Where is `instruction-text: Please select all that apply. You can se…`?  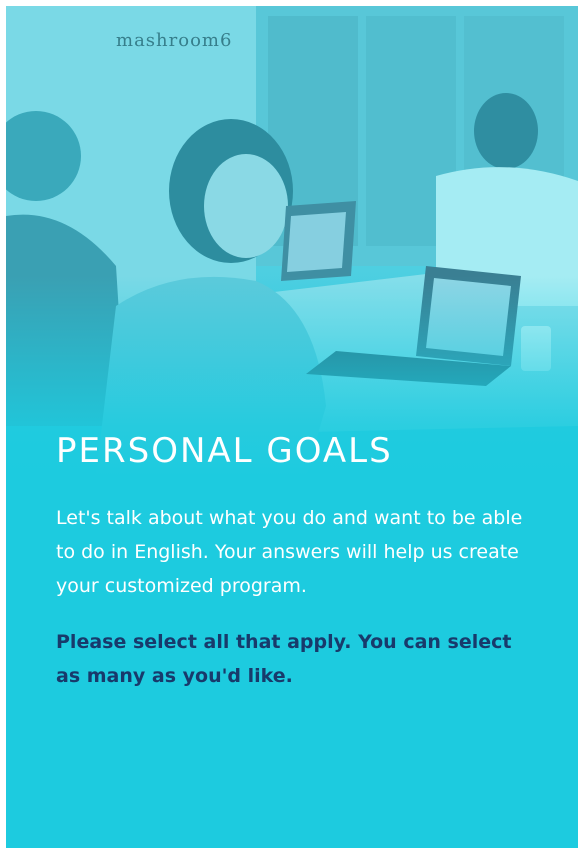
instruction-text: Please select all that apply. You can se… is located at coordinates (284, 659).